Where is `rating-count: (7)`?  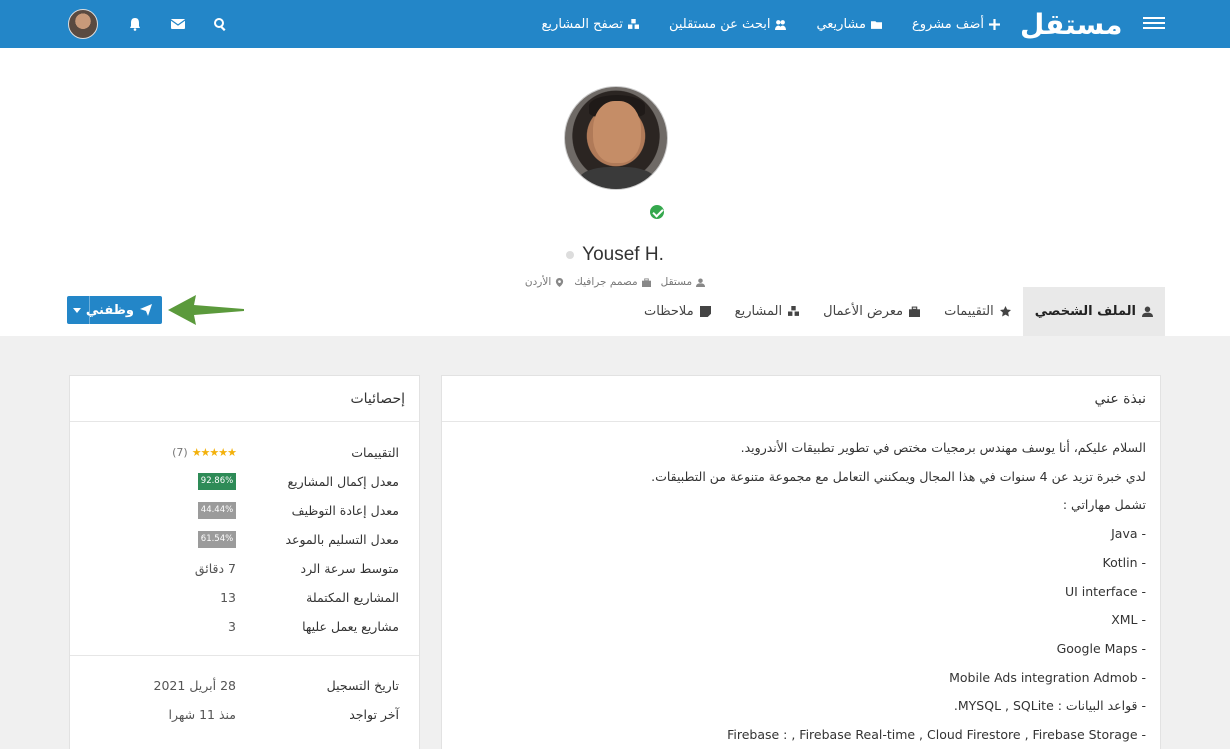 rating-count: (7) is located at coordinates (180, 452).